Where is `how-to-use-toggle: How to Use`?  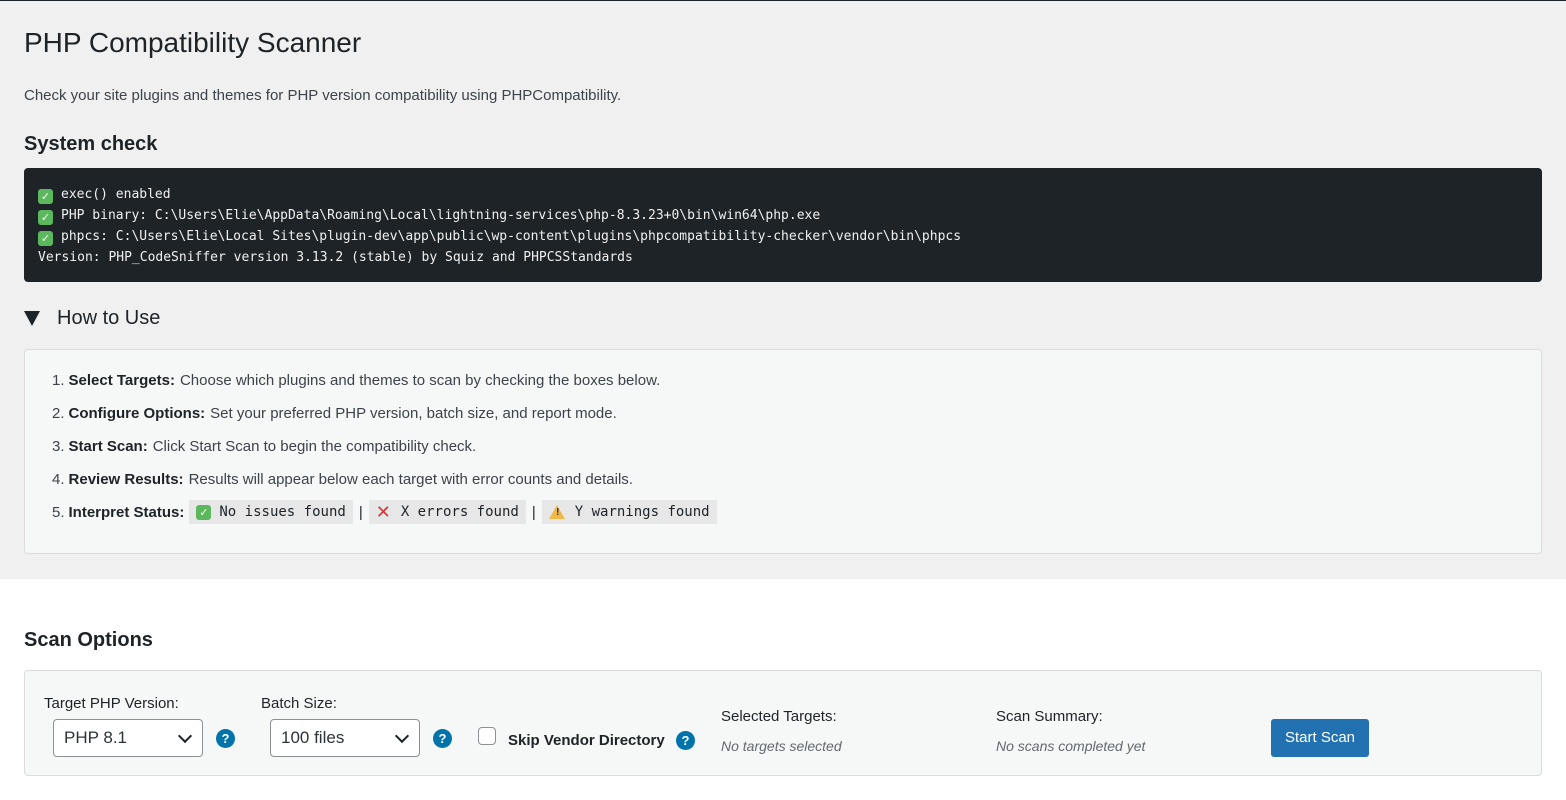
how-to-use-toggle: How to Use is located at coordinates (92, 318).